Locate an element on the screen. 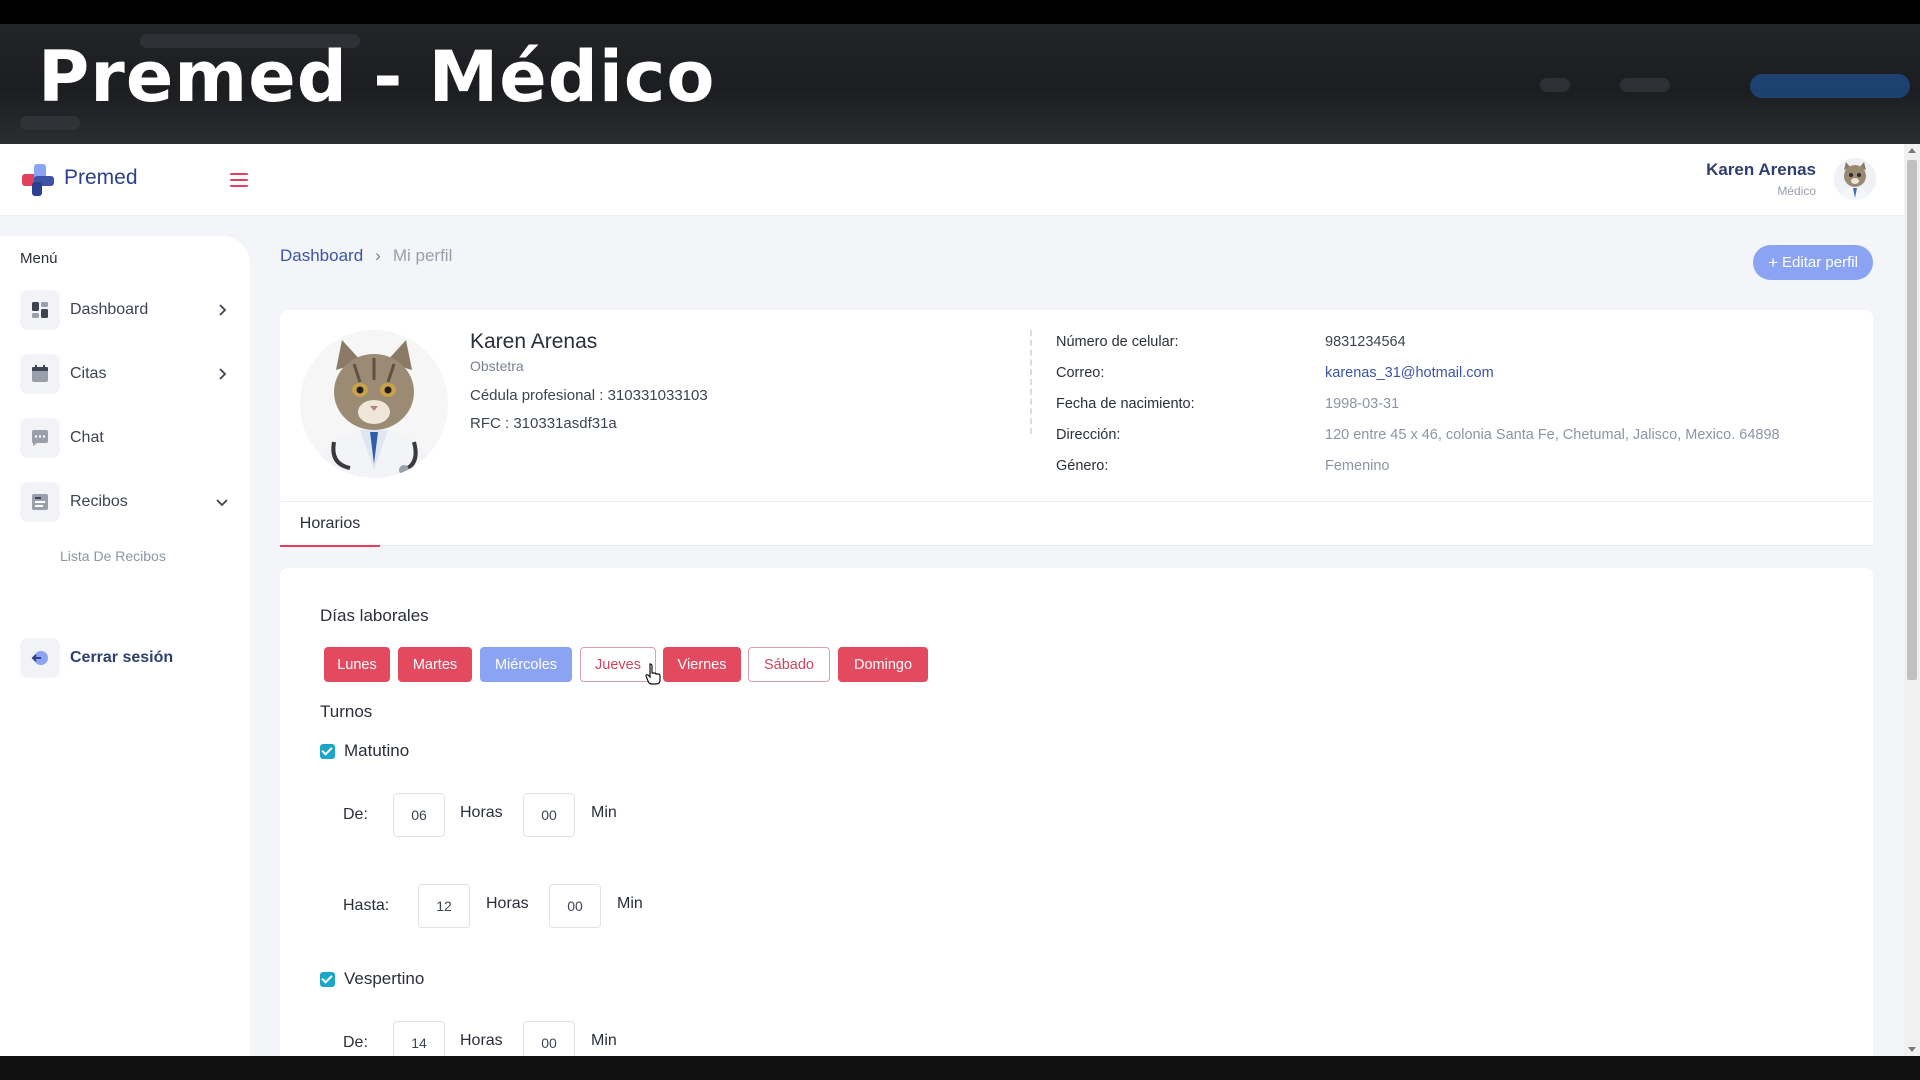 The width and height of the screenshot is (1920, 1080). tab-horarios: Horarios is located at coordinates (330, 524).